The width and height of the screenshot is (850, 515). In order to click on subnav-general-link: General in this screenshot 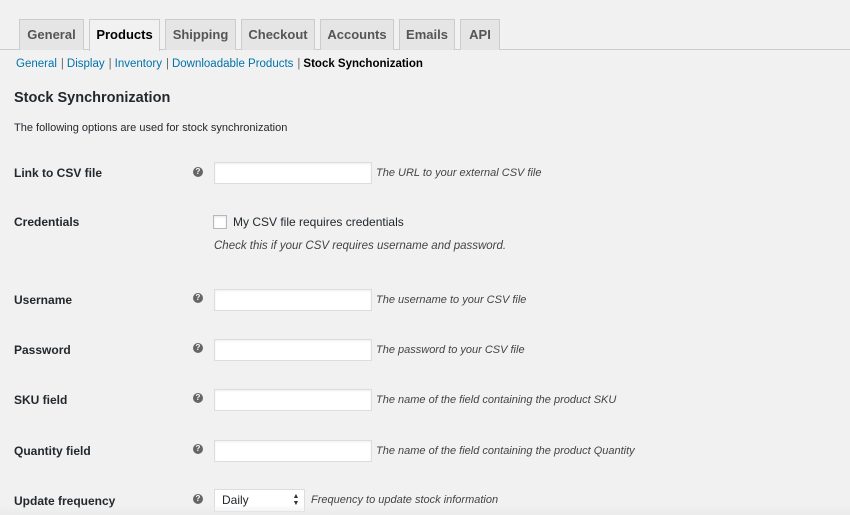, I will do `click(36, 64)`.